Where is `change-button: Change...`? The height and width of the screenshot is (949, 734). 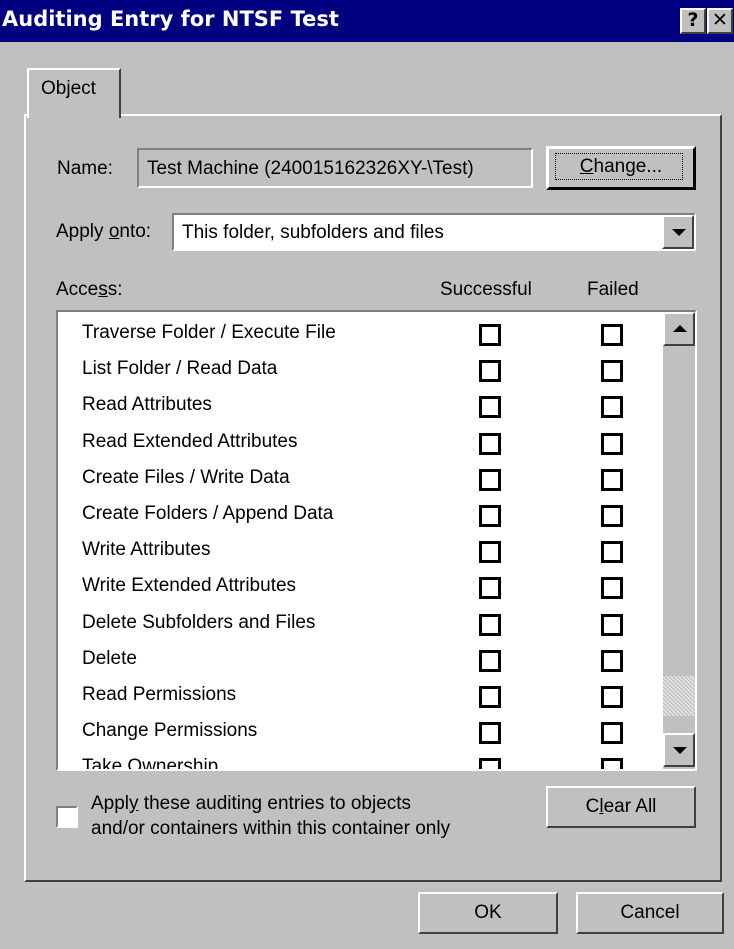
change-button: Change... is located at coordinates (621, 168).